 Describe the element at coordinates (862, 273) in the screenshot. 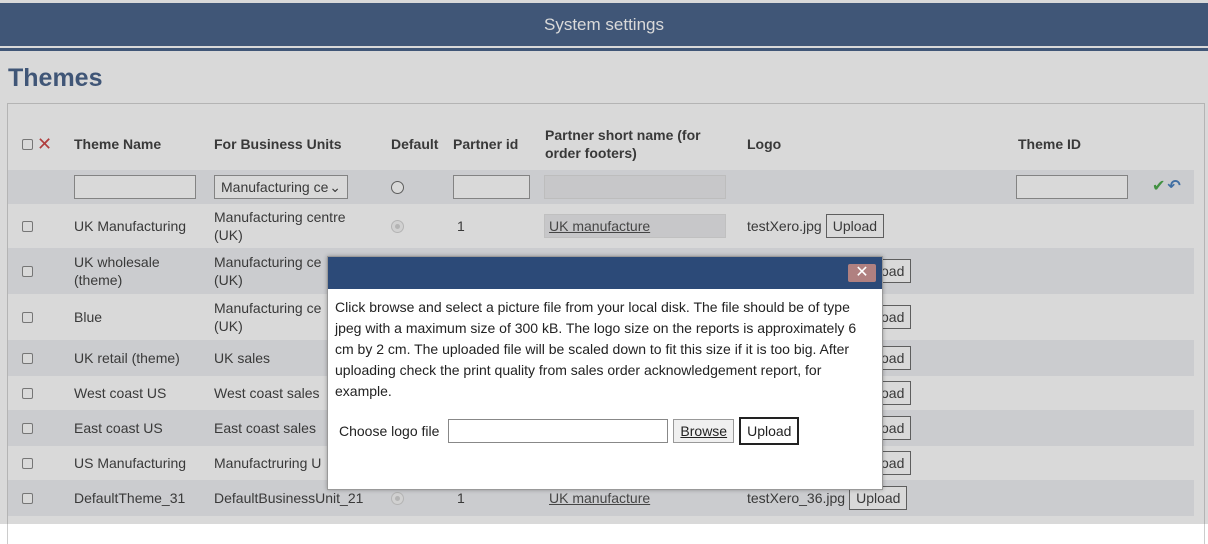

I see `close-icon: ✕` at that location.